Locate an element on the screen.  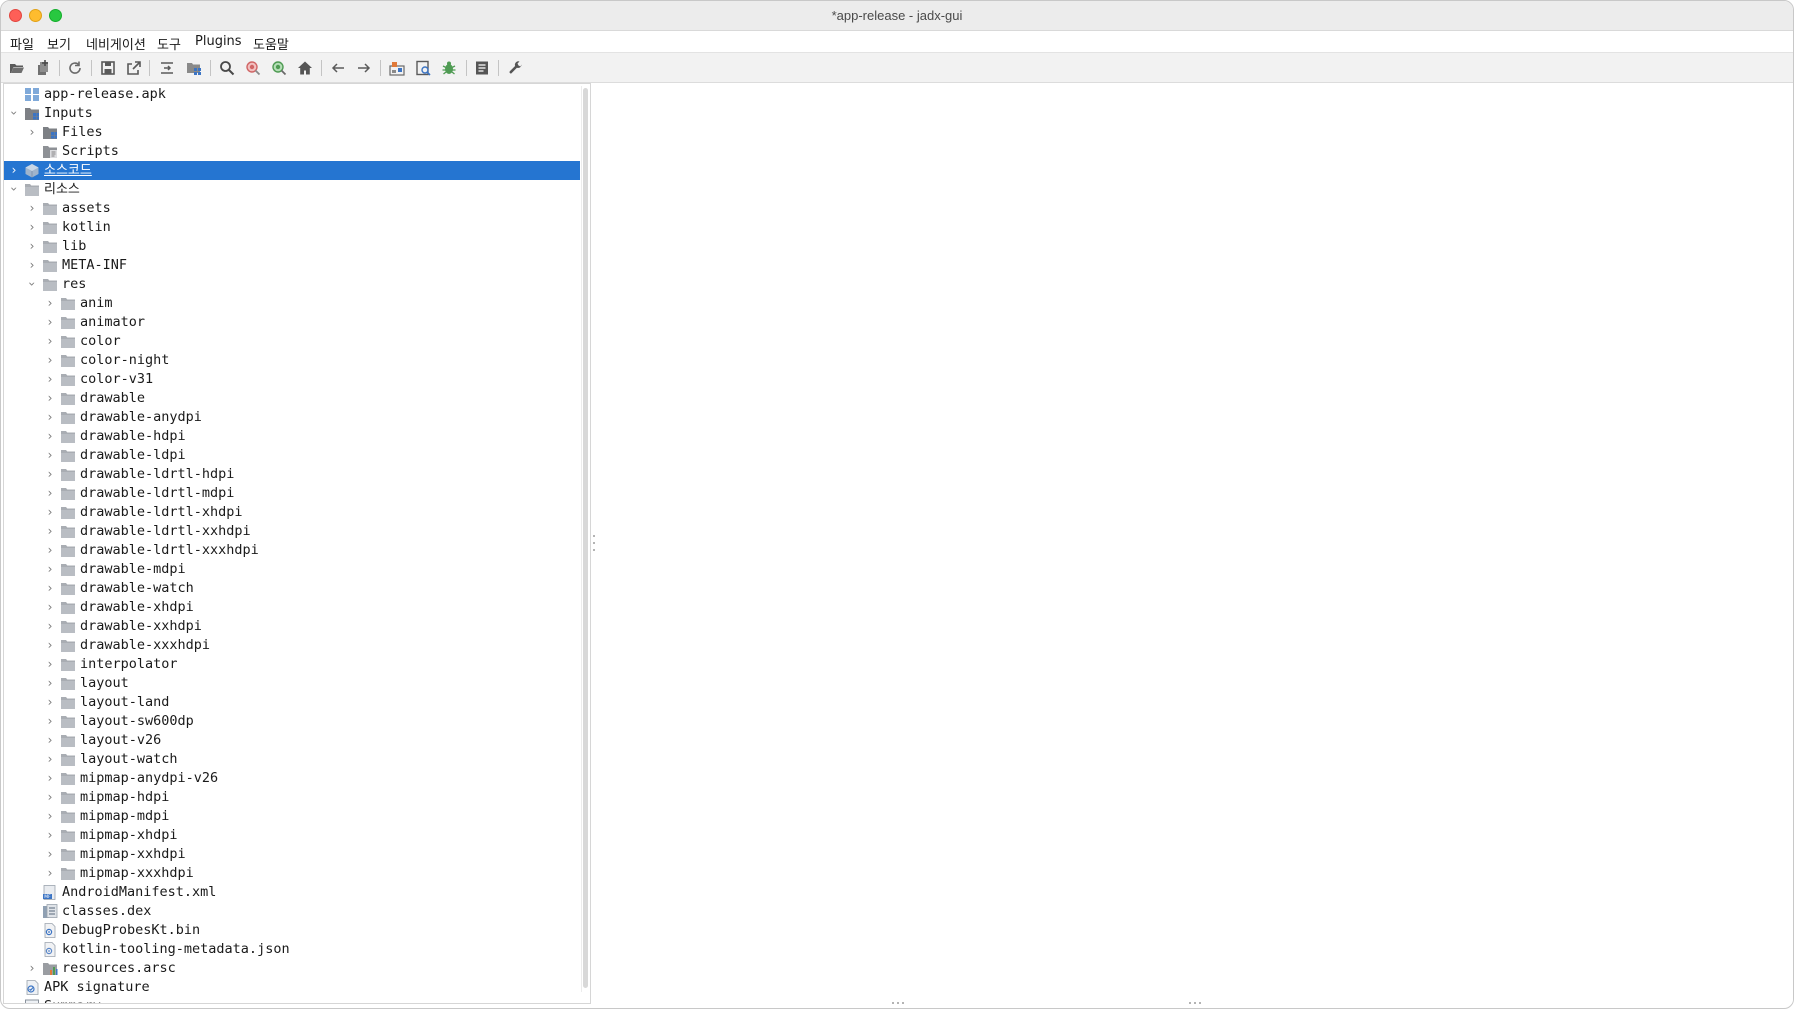
tree-node-files: › Files is located at coordinates (292, 132).